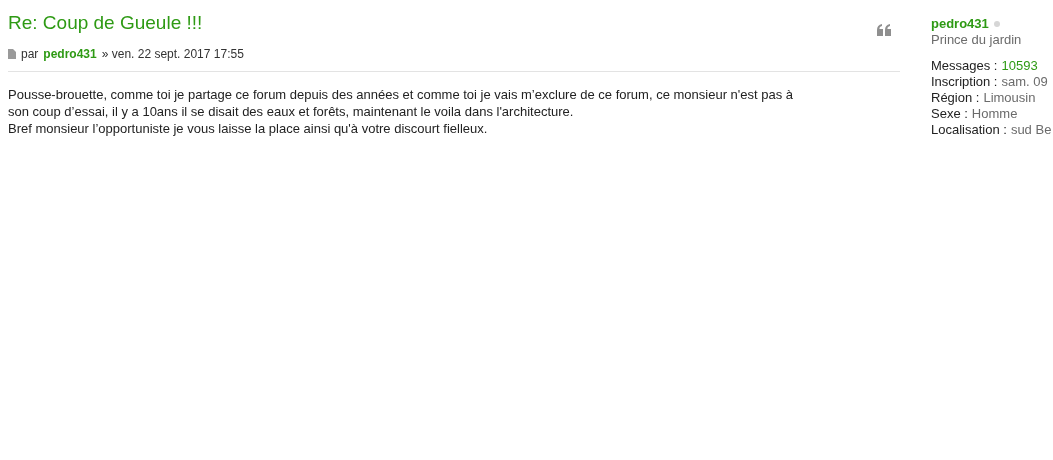 The height and width of the screenshot is (460, 1053). What do you see at coordinates (969, 130) in the screenshot?
I see `profile-label: Localisation :` at bounding box center [969, 130].